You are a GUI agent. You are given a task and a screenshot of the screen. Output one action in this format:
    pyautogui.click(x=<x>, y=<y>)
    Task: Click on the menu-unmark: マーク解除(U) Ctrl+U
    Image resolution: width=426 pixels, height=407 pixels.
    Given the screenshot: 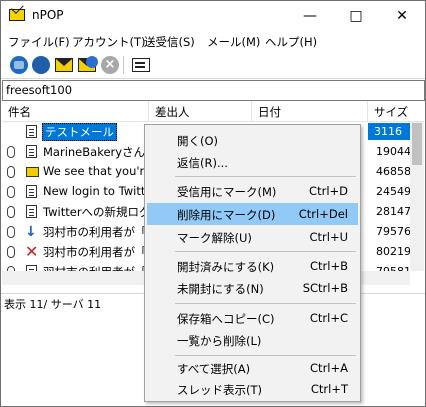 What is the action you would take?
    pyautogui.click(x=252, y=237)
    